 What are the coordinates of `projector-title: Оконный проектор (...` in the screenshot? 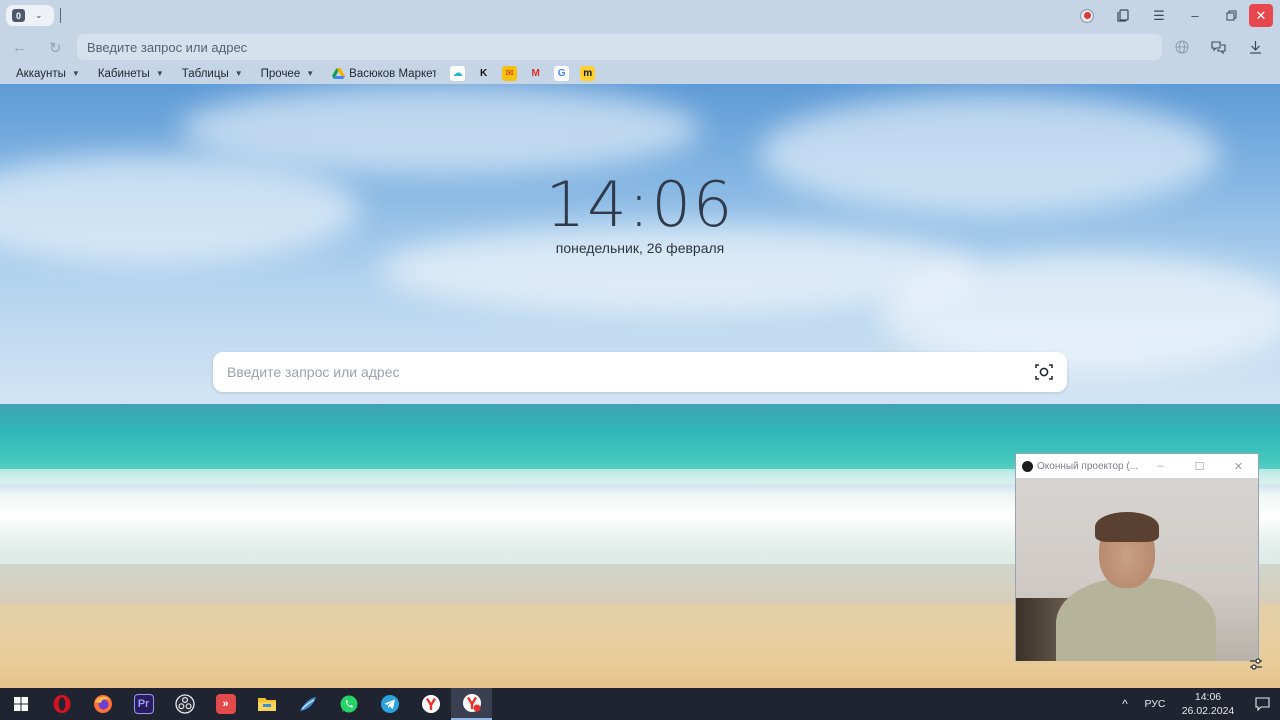 It's located at (1088, 466).